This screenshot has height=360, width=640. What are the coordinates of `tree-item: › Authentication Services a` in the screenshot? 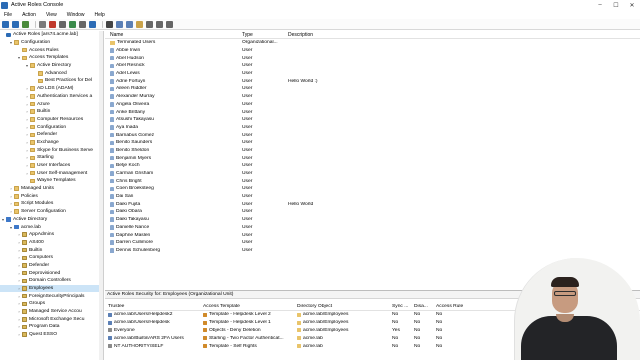 It's located at (51, 97).